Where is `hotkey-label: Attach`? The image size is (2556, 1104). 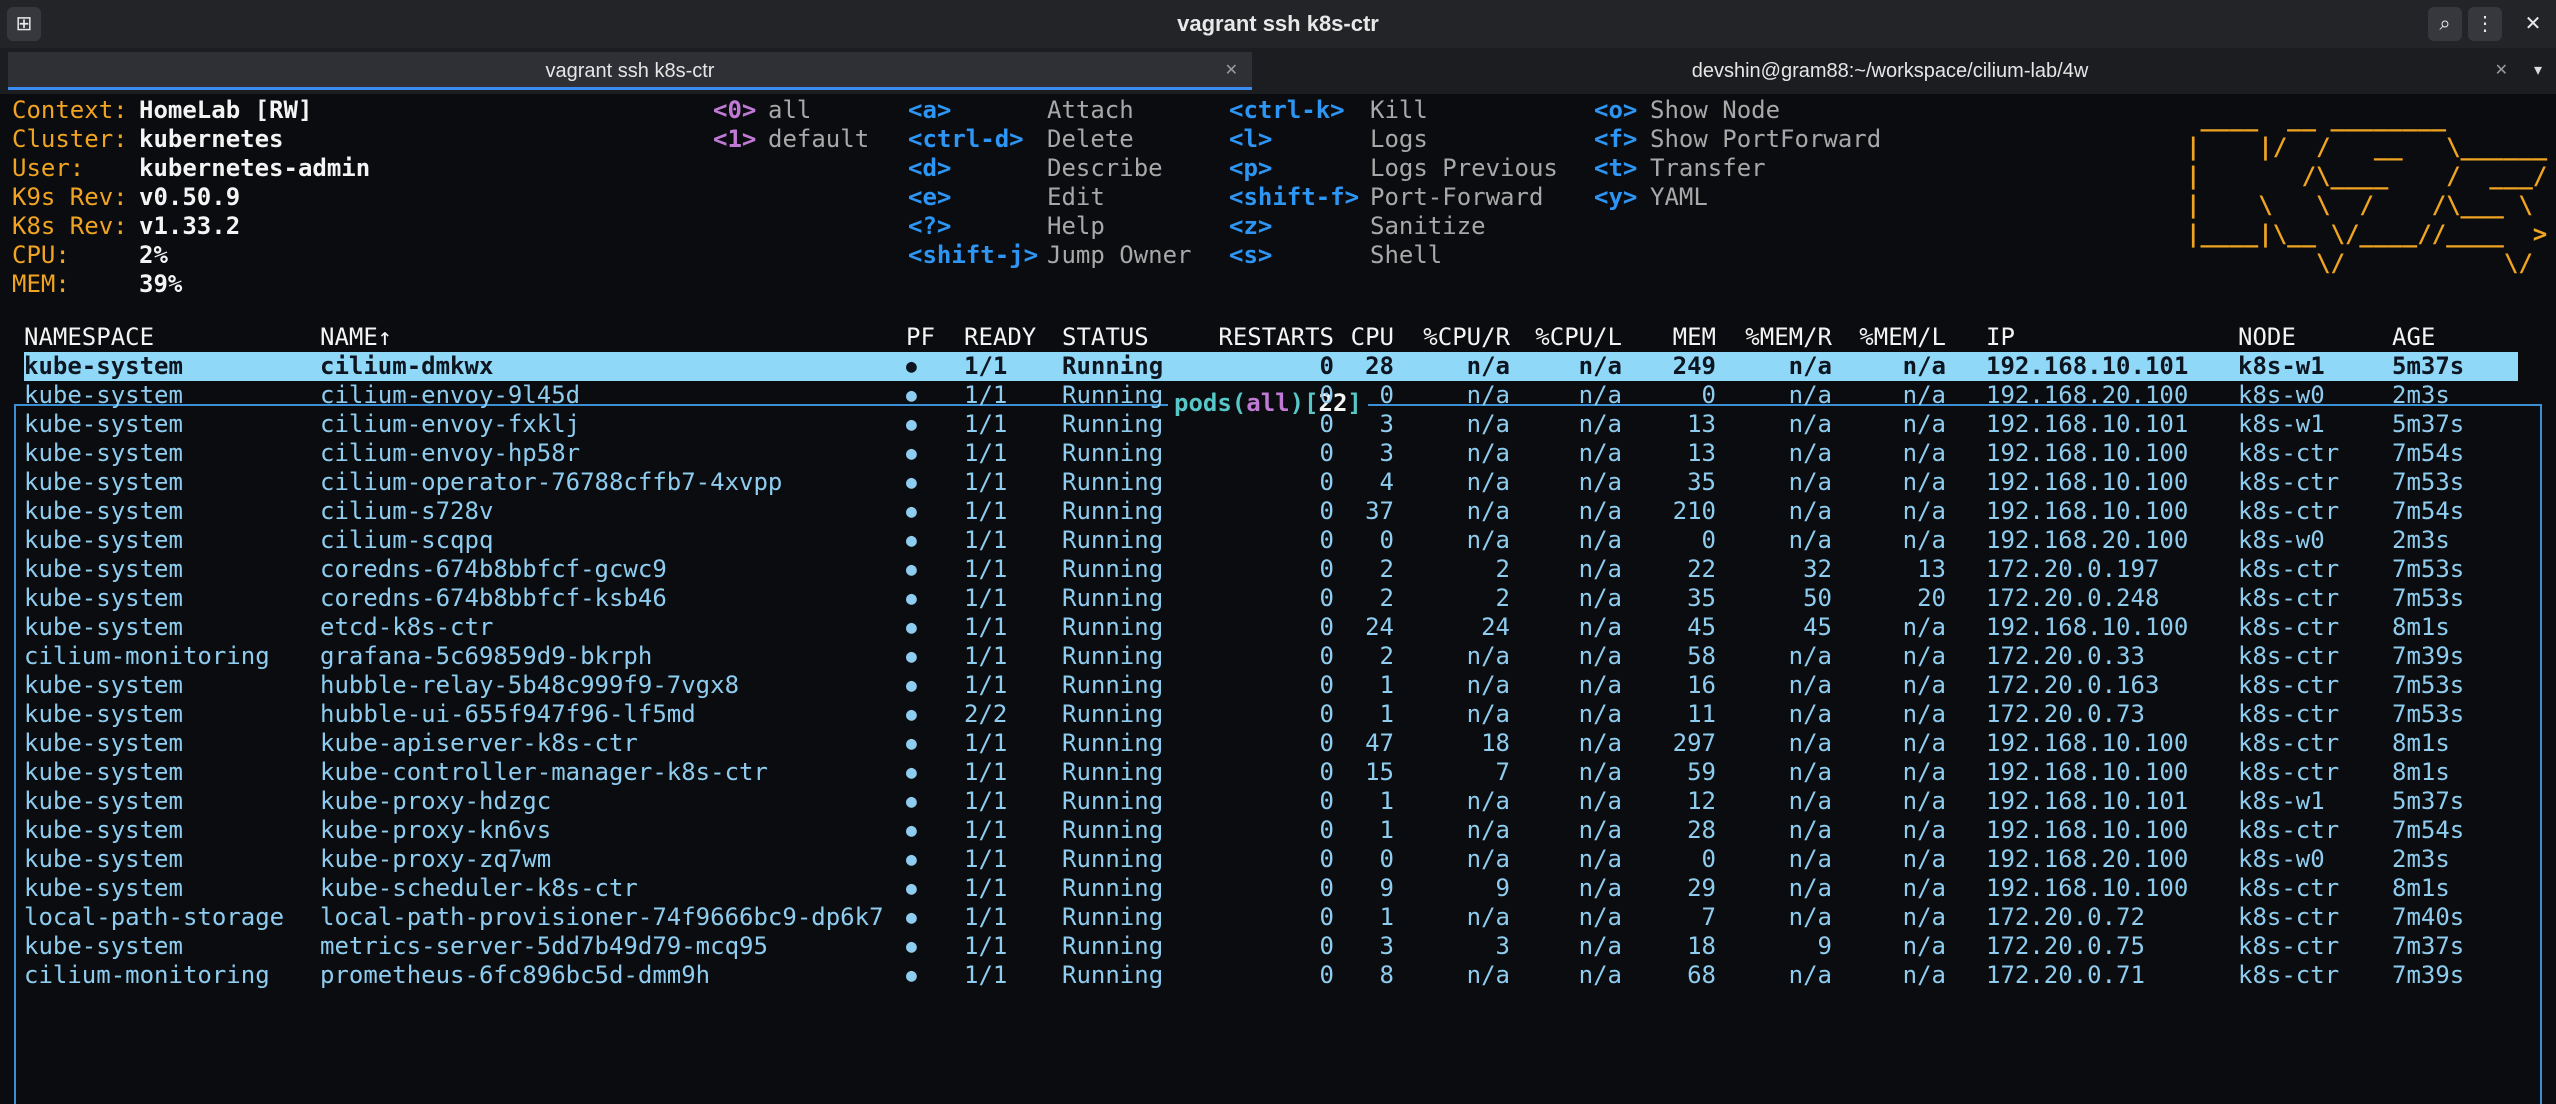
hotkey-label: Attach is located at coordinates (1090, 110).